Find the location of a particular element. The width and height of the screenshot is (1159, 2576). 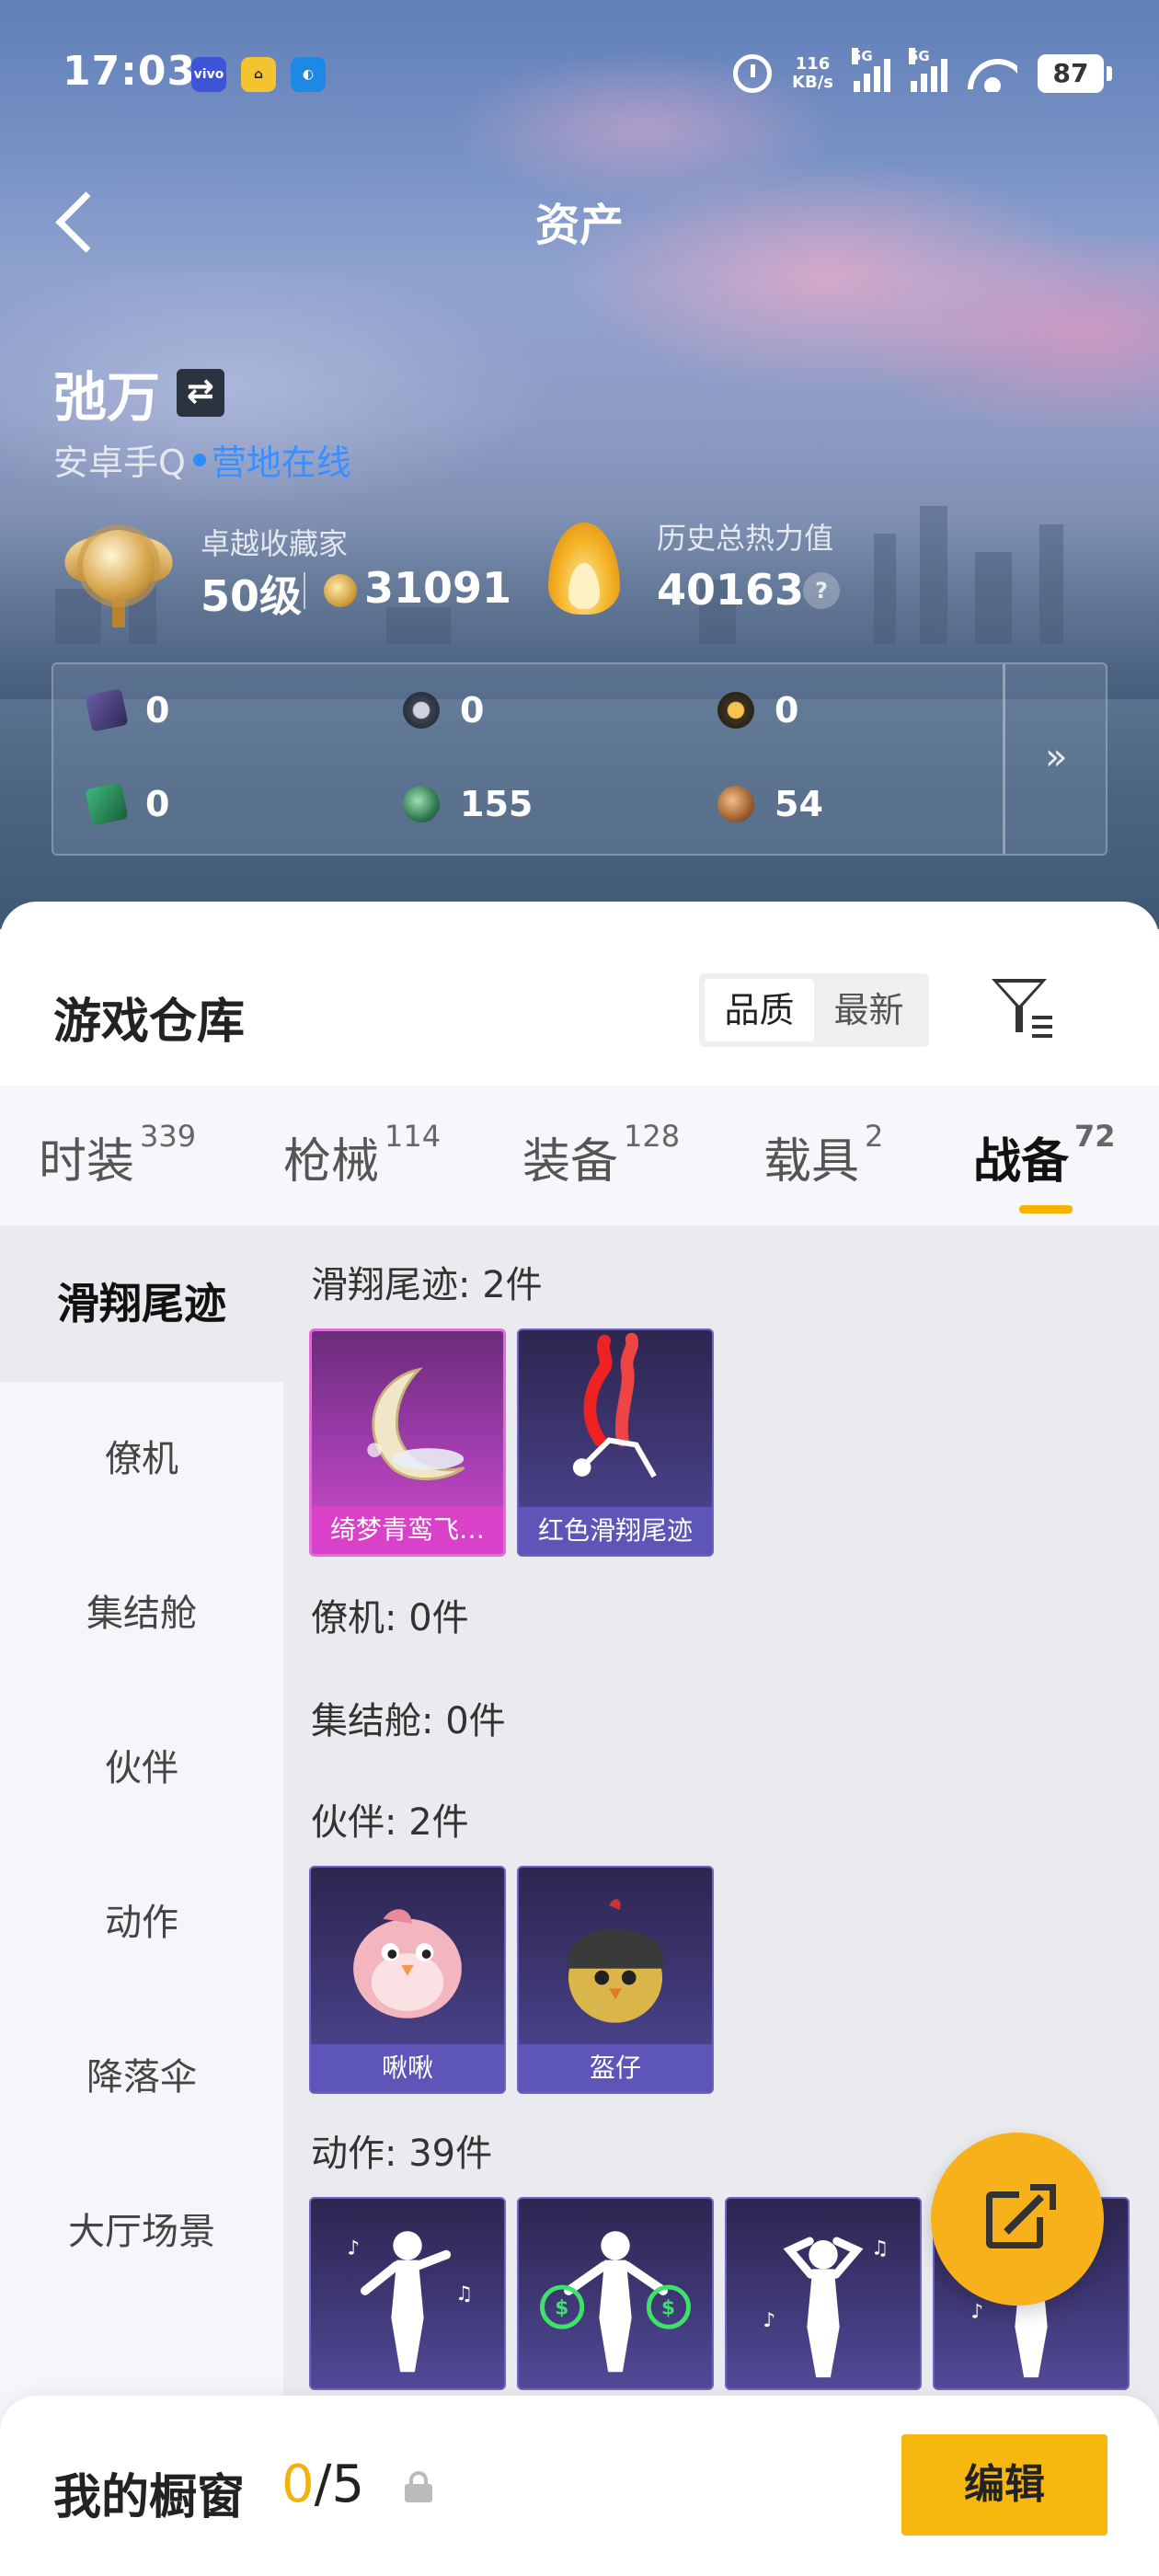

collector-points: 31091 is located at coordinates (438, 588).